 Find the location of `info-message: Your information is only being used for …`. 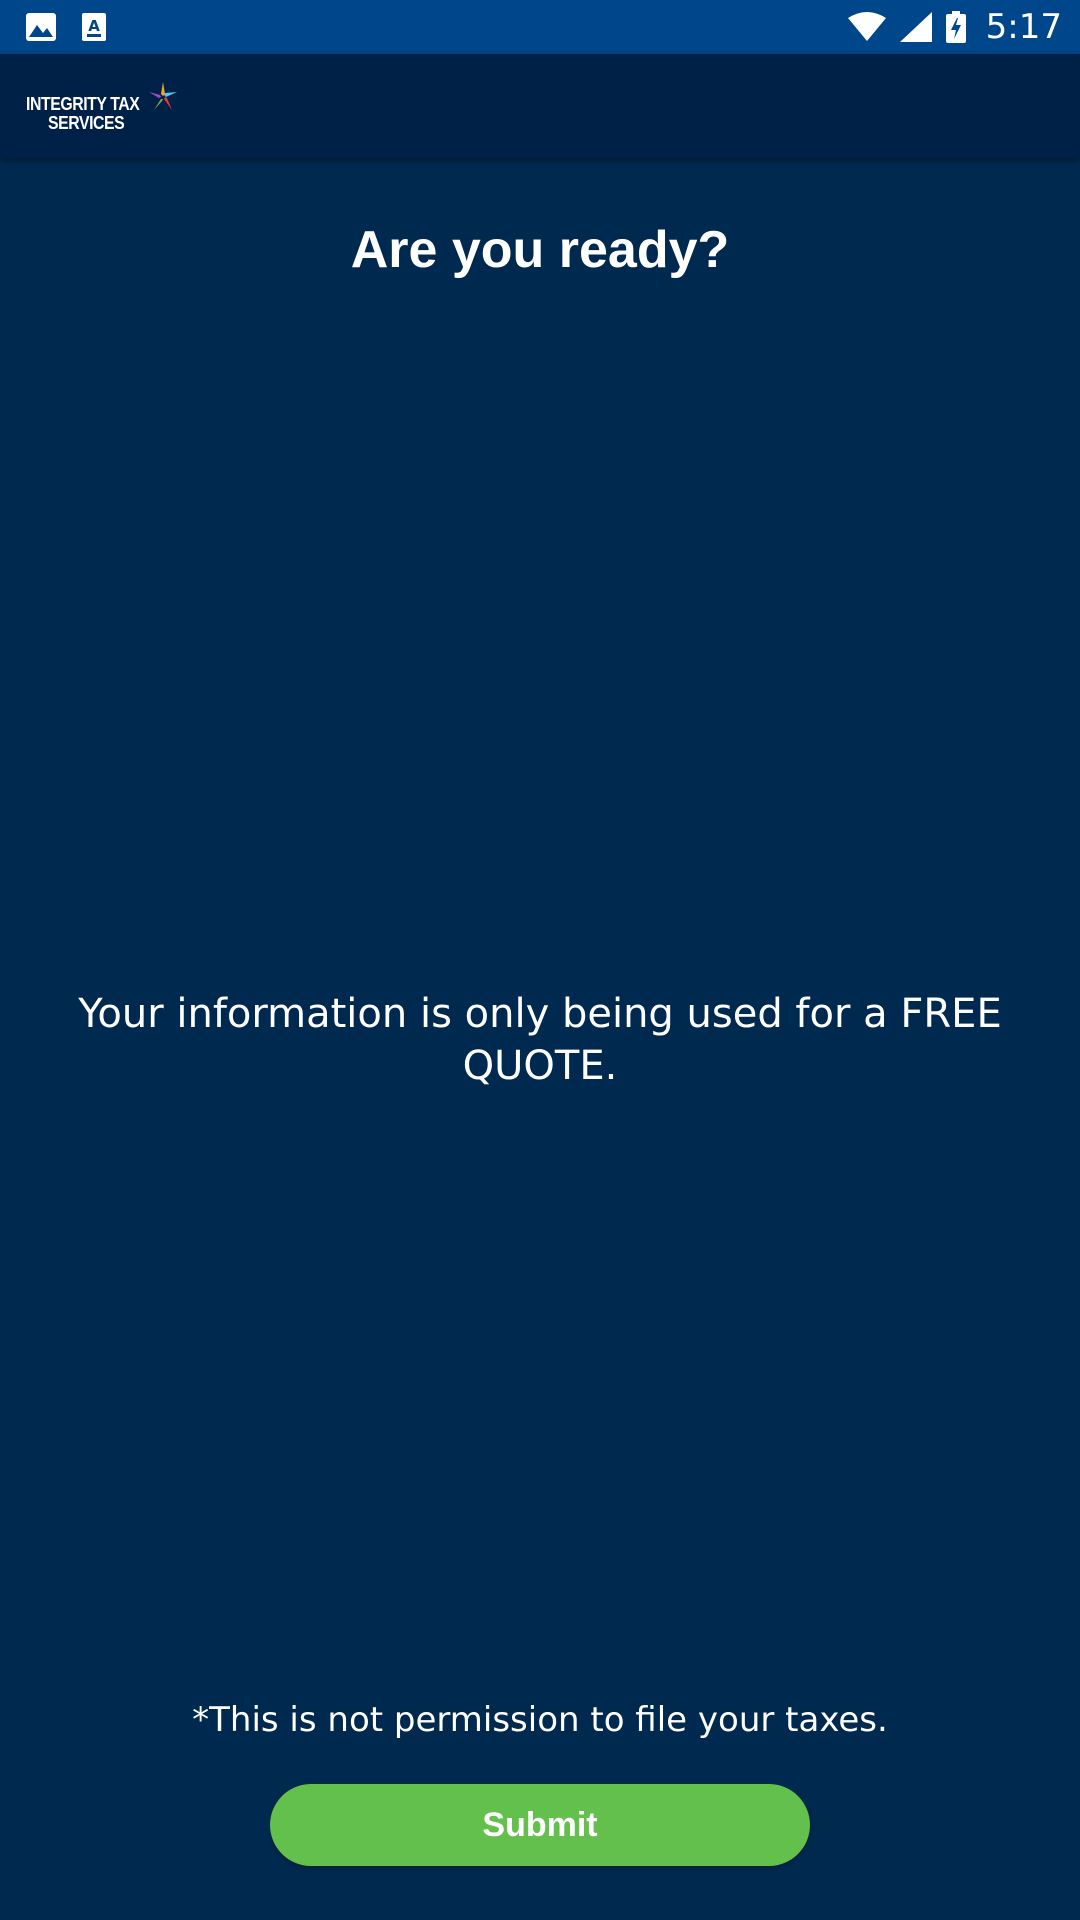

info-message: Your information is only being used for … is located at coordinates (540, 1040).